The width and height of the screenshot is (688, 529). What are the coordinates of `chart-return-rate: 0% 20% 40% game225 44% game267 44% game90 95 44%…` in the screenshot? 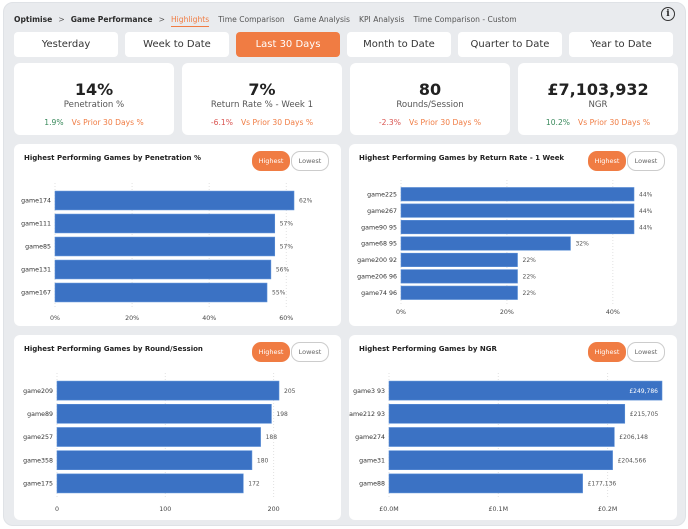 It's located at (505, 248).